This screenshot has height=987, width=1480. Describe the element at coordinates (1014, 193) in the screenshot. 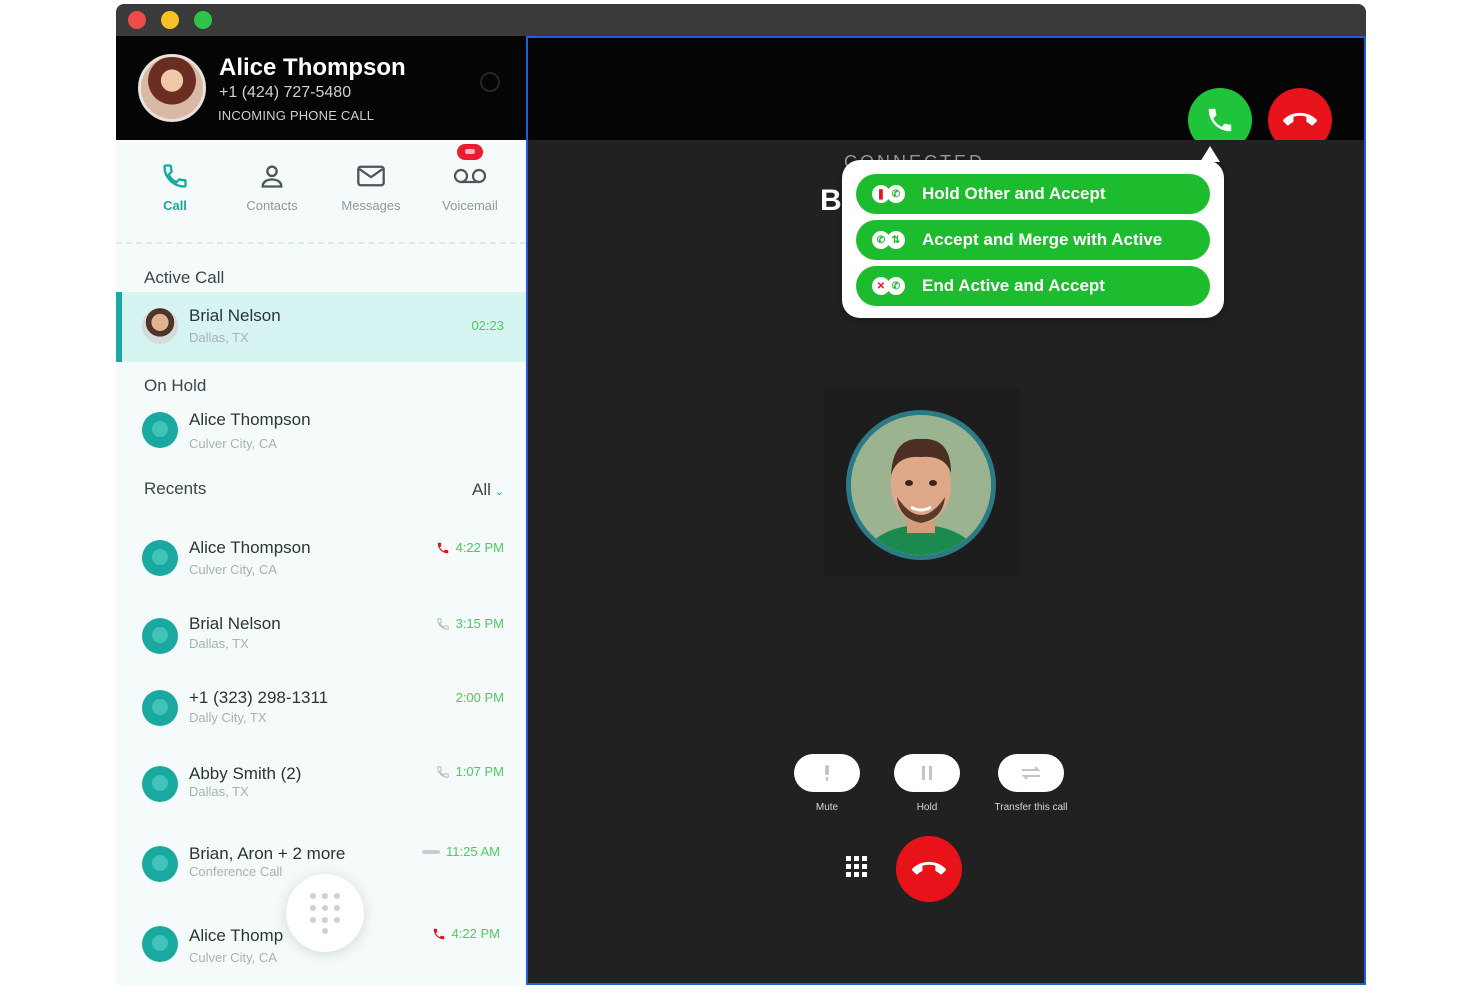

I see `option-label: Hold Other and Accept` at that location.